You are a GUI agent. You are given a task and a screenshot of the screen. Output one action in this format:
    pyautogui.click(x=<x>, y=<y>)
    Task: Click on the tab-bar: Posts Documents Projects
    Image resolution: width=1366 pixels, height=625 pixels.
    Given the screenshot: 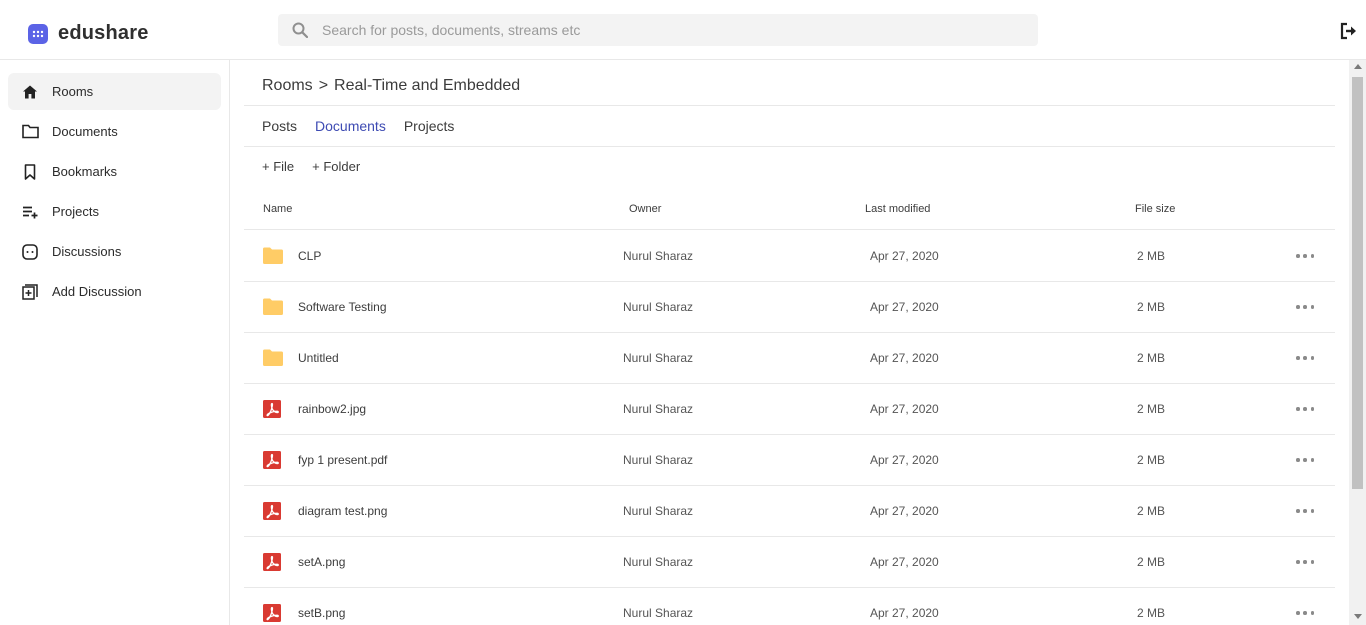 What is the action you would take?
    pyautogui.click(x=367, y=126)
    